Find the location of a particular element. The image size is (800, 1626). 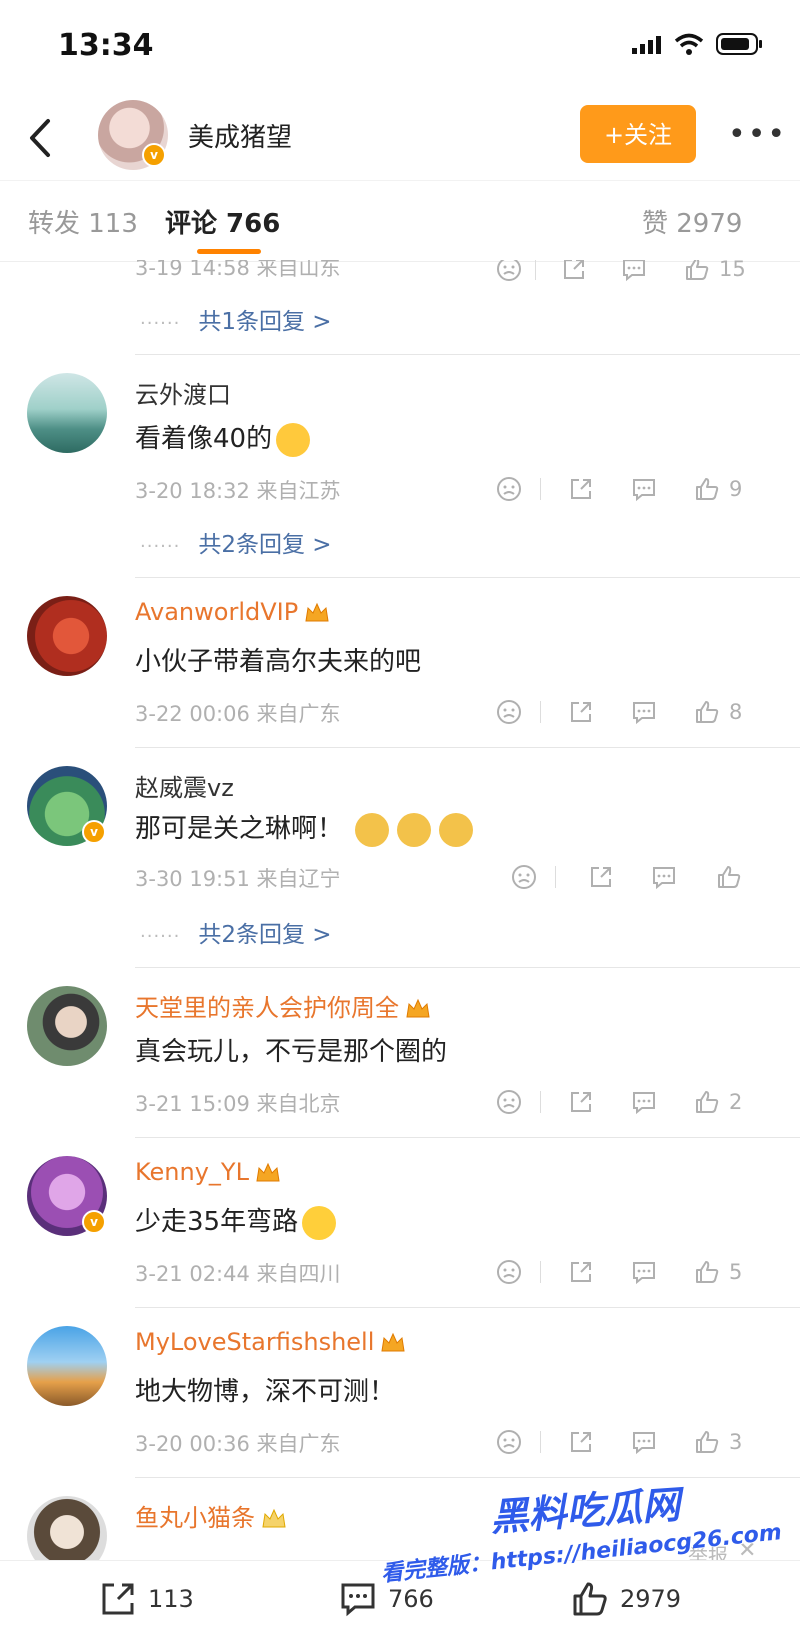

tab-comments: 评论 766 is located at coordinates (222, 221).